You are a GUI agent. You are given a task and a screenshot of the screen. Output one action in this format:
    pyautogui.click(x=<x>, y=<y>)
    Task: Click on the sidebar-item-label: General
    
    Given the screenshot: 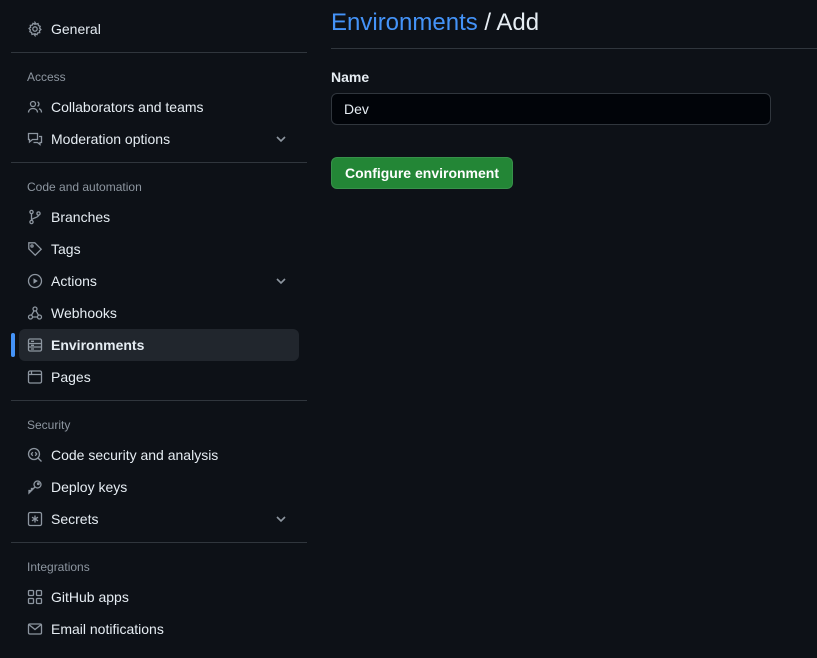 What is the action you would take?
    pyautogui.click(x=76, y=29)
    